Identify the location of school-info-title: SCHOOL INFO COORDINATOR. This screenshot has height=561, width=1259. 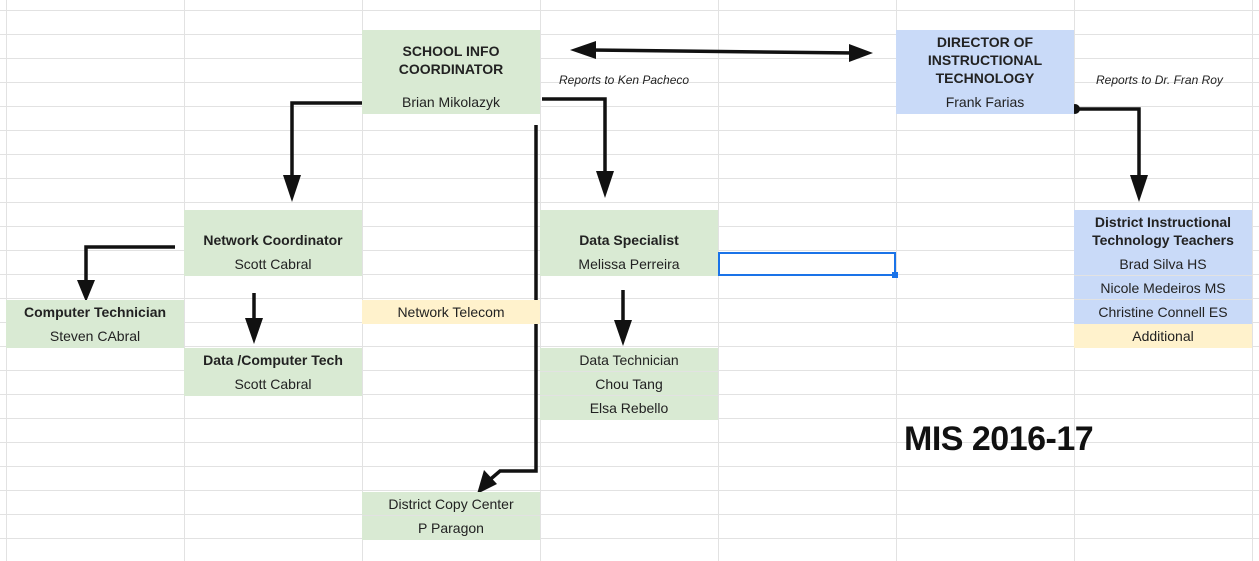
(451, 60).